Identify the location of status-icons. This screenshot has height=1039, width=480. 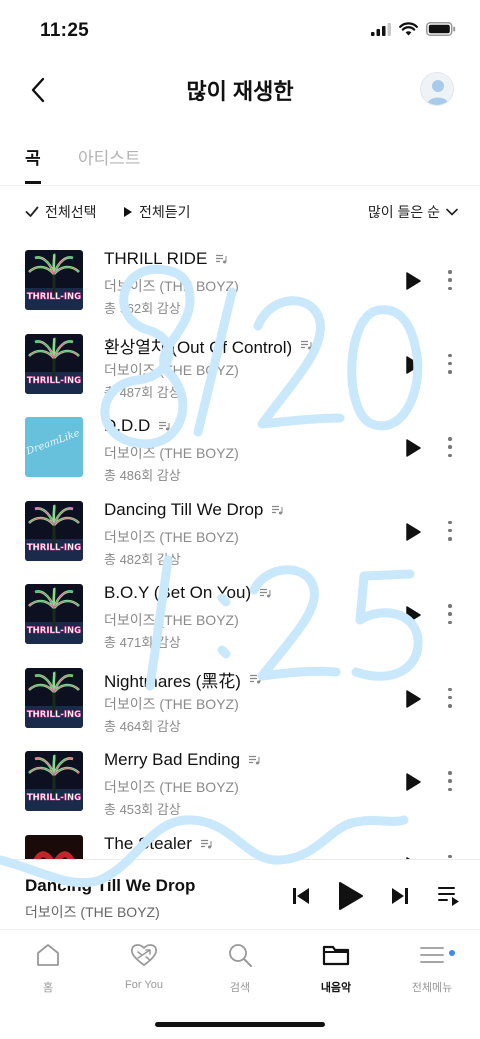
(413, 29).